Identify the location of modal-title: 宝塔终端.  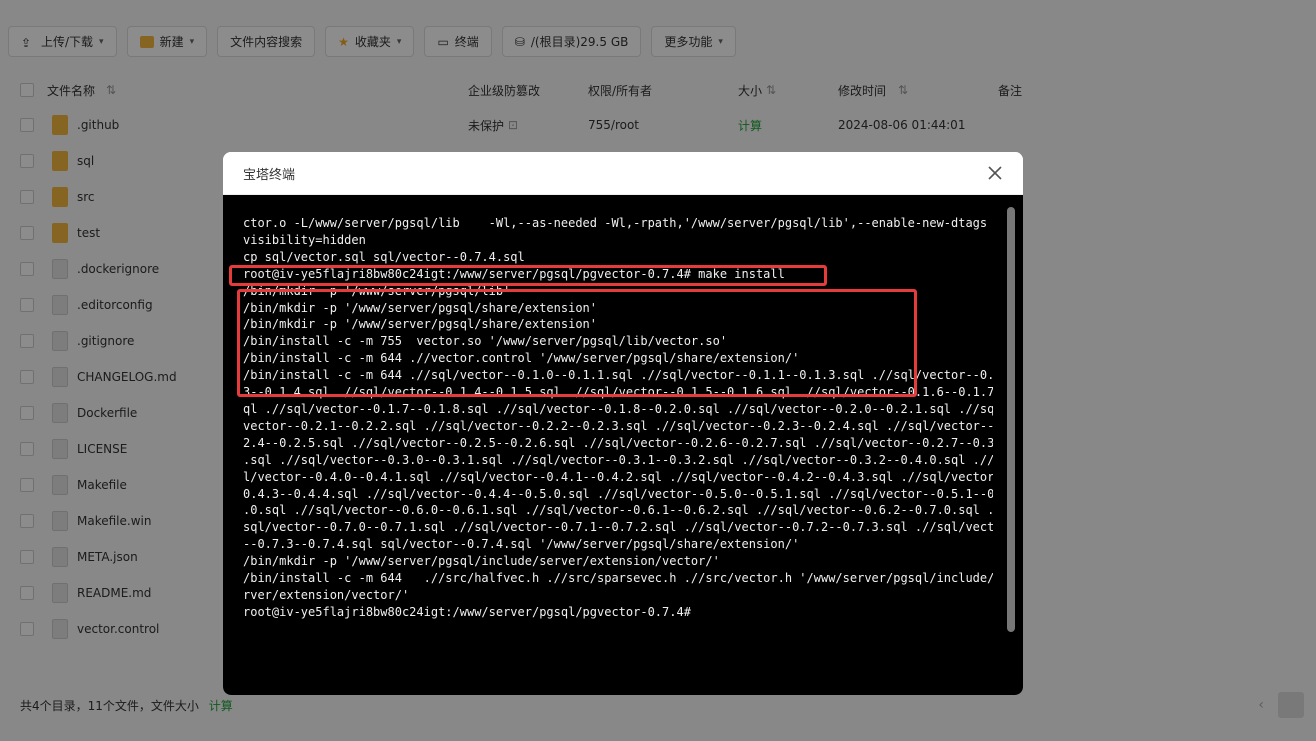
(269, 175).